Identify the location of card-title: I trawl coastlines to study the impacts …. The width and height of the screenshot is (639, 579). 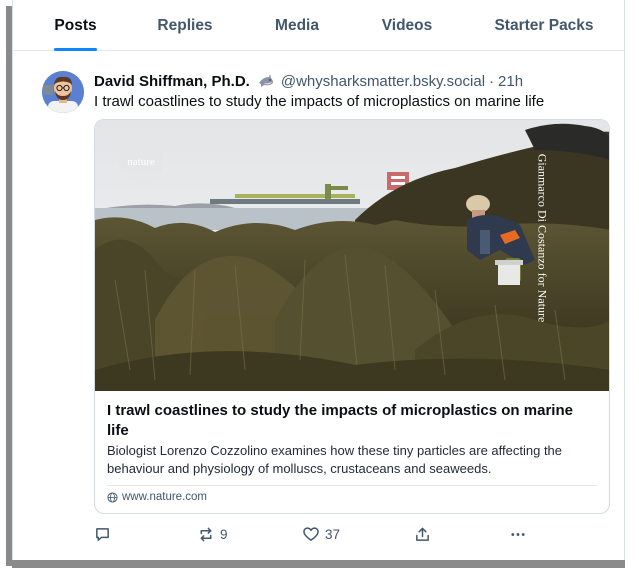
(340, 420).